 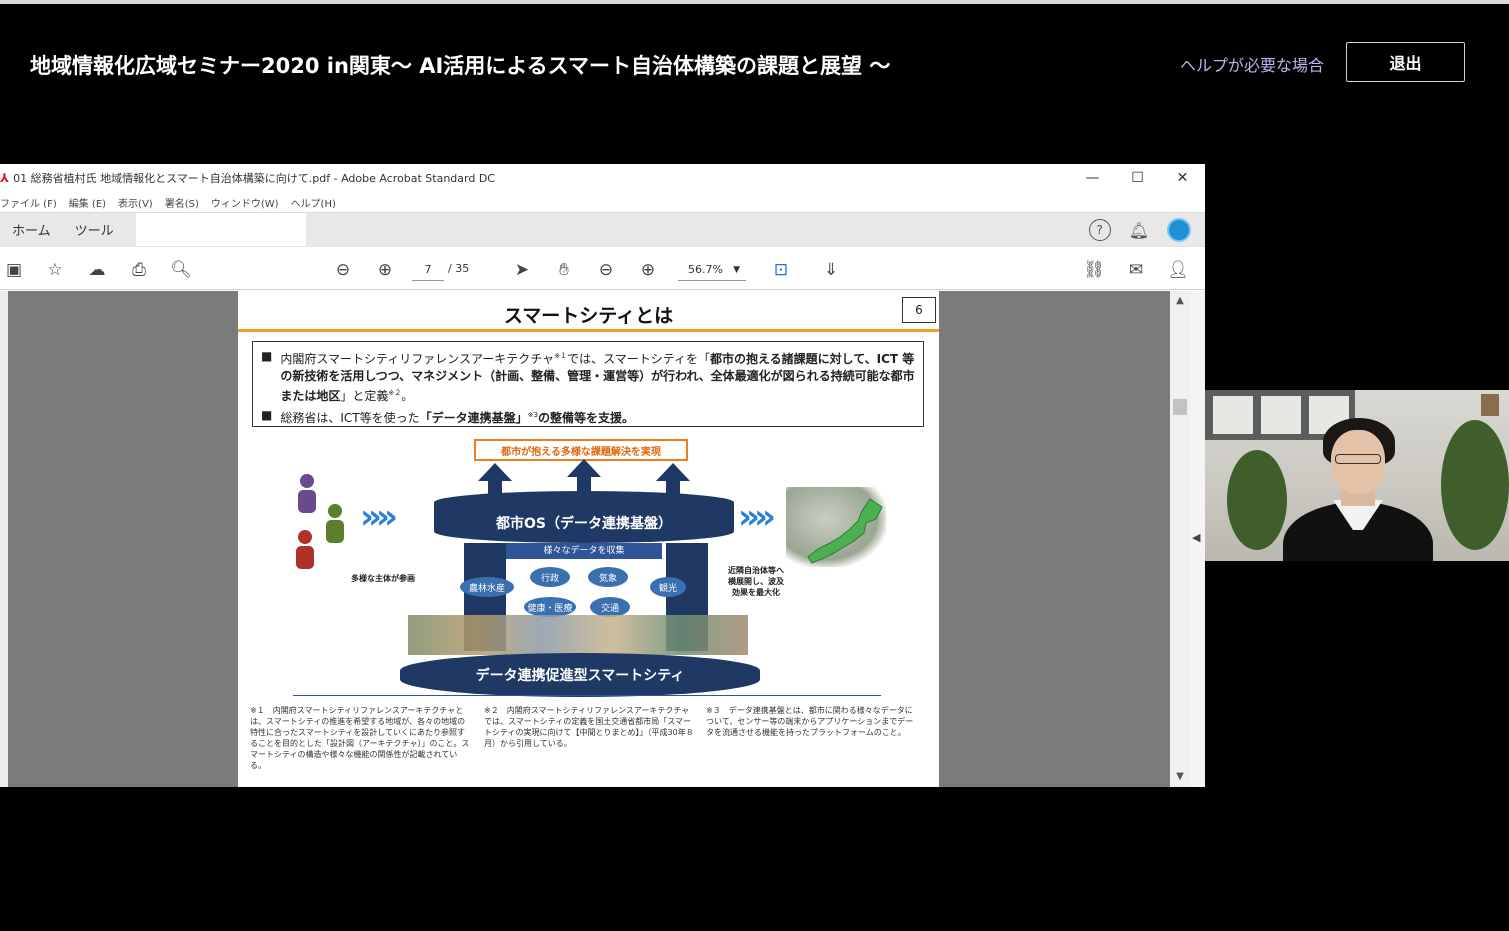 What do you see at coordinates (1136, 270) in the screenshot?
I see `email-icon: ✉` at bounding box center [1136, 270].